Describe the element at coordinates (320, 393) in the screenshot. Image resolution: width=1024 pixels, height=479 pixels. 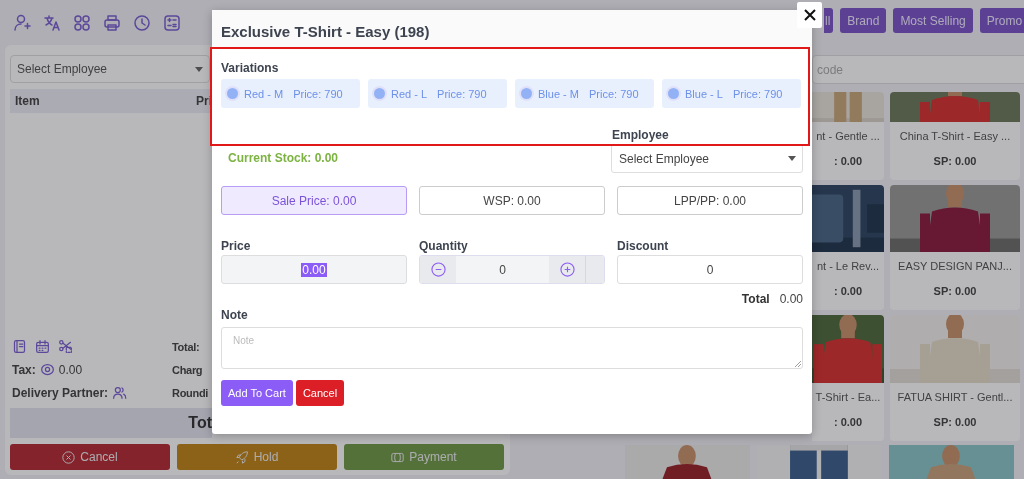
I see `dialog-button: Cancel` at that location.